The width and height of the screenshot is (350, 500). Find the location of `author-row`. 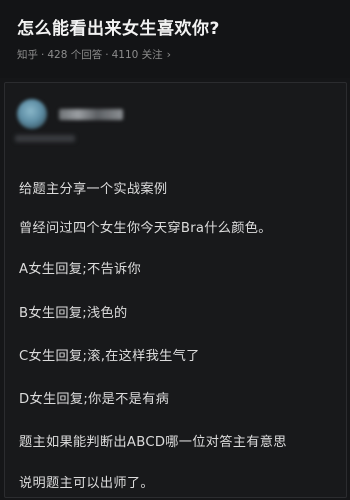

author-row is located at coordinates (70, 114).